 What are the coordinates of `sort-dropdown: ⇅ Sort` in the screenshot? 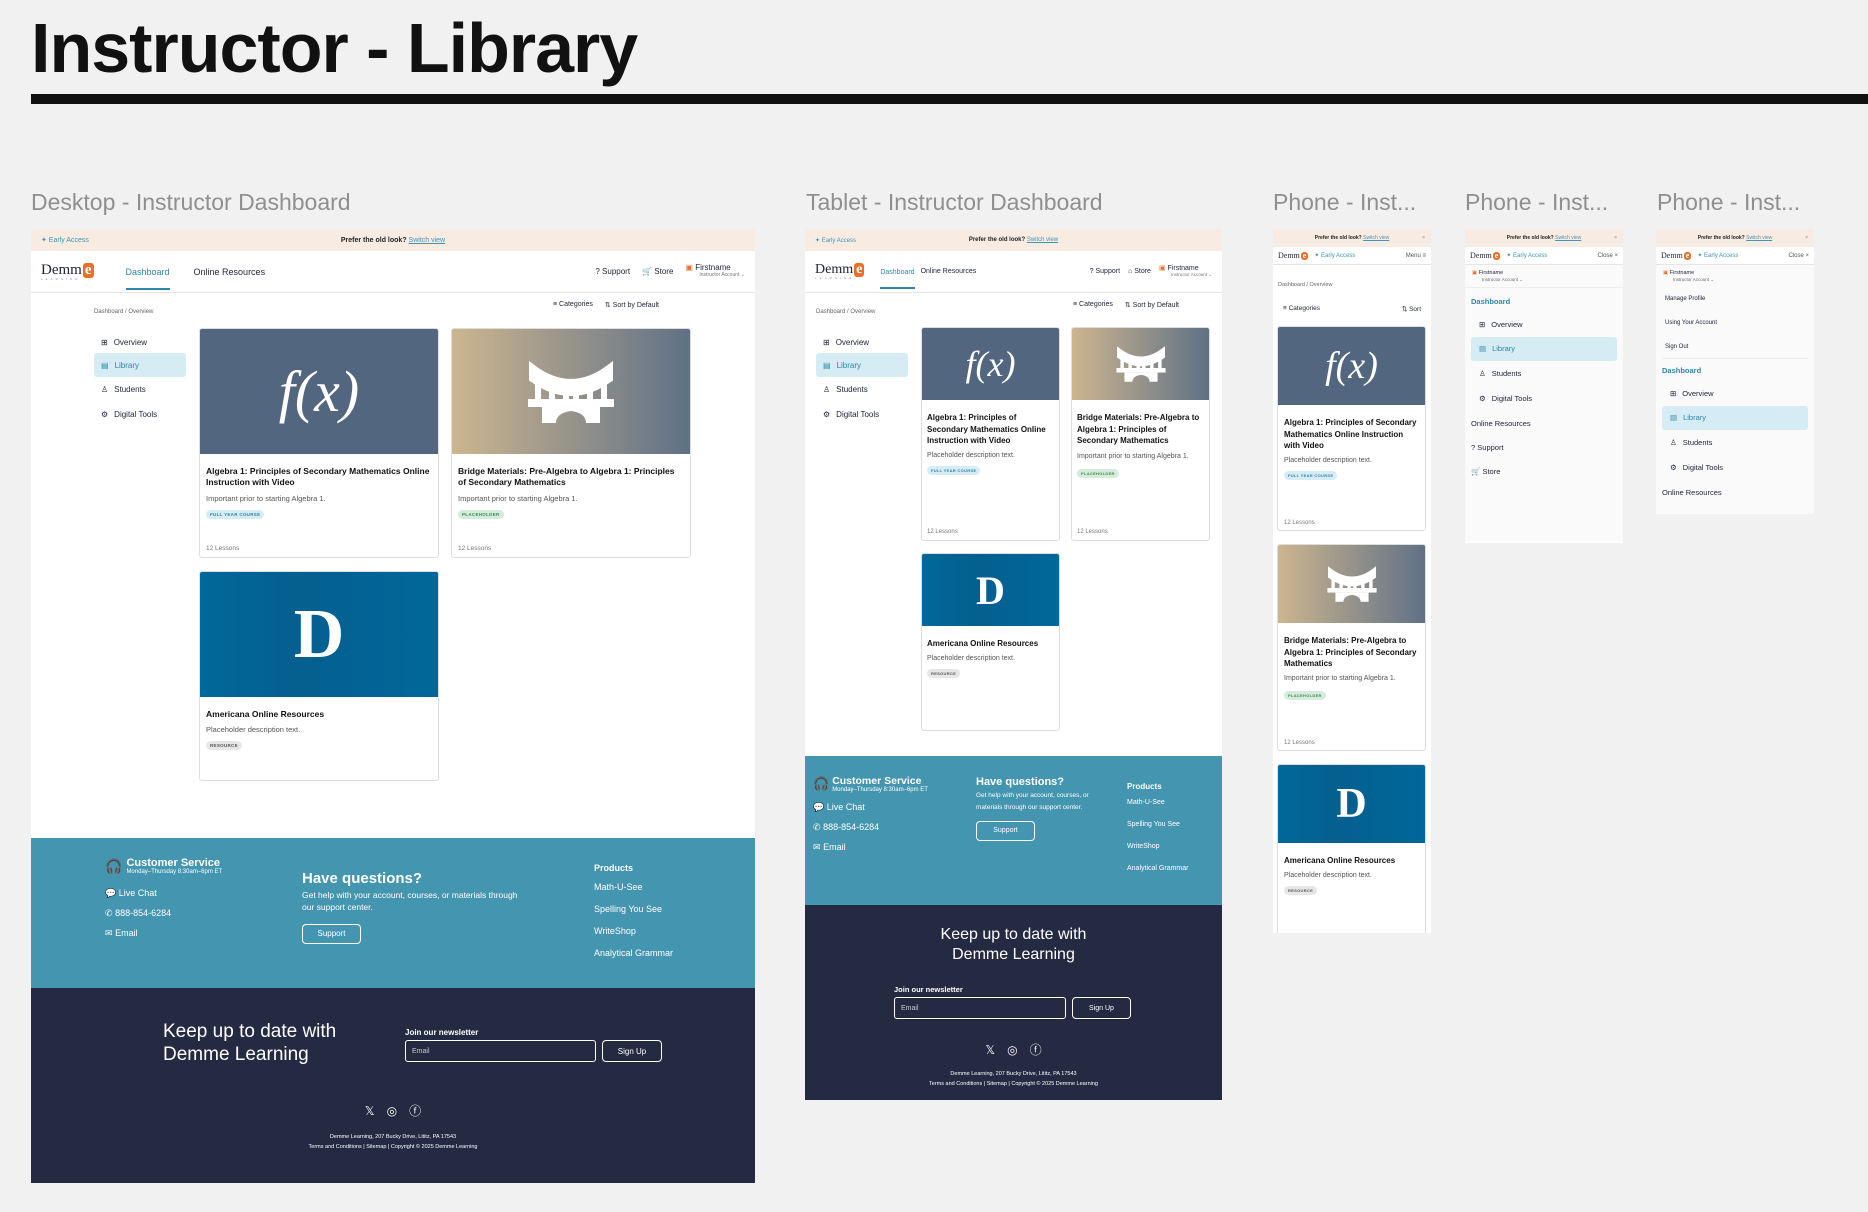 It's located at (1411, 309).